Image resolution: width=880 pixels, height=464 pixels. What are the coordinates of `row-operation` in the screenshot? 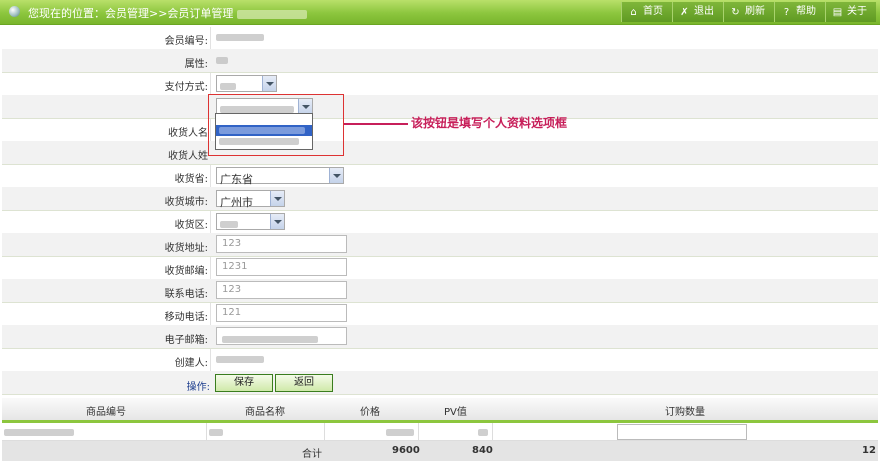 It's located at (440, 383).